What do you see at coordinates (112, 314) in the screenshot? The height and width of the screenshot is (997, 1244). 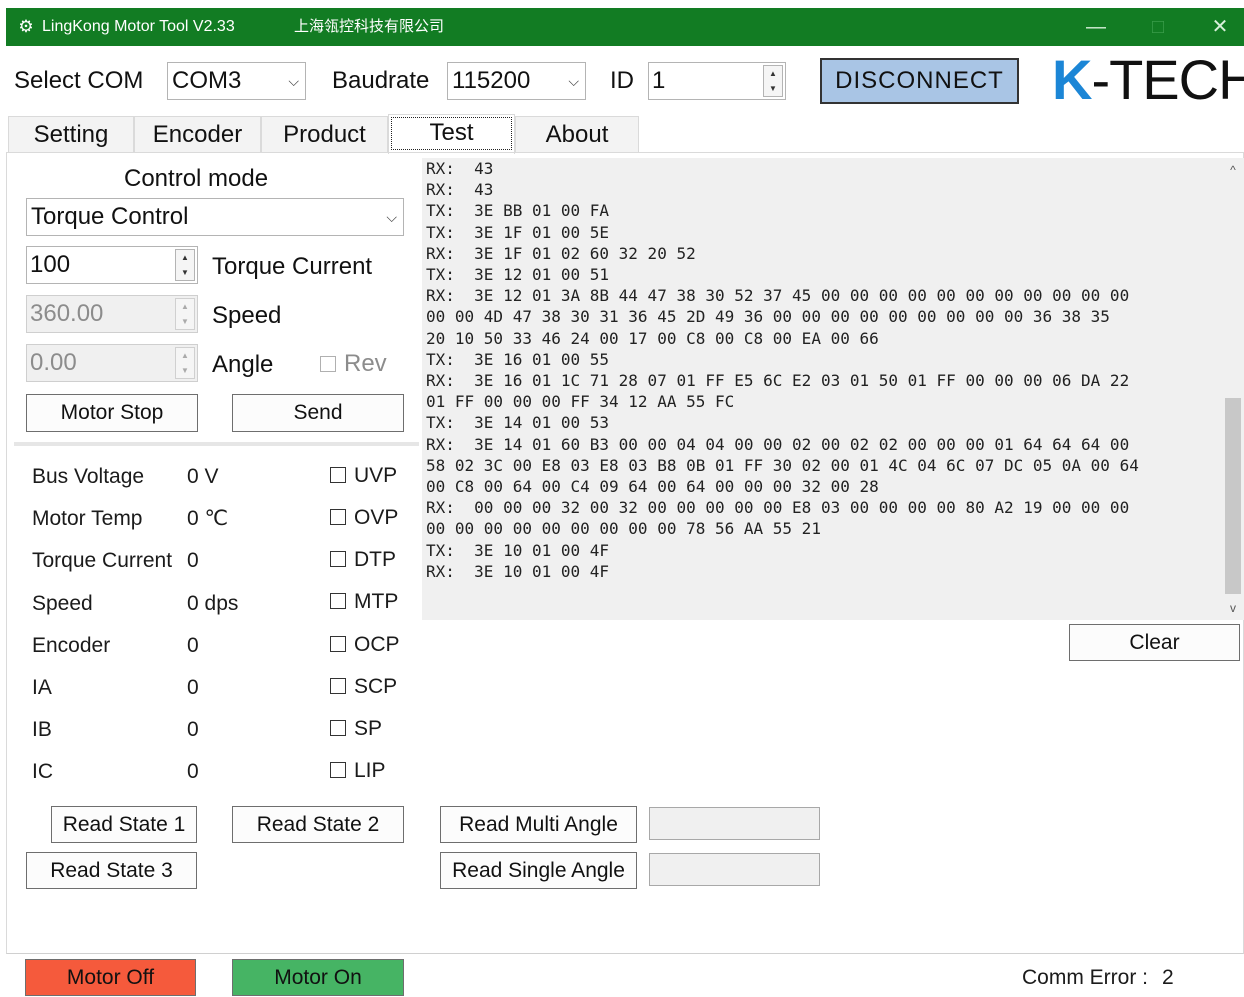 I see `speed-stepper: 360.00 ▲ ▼` at bounding box center [112, 314].